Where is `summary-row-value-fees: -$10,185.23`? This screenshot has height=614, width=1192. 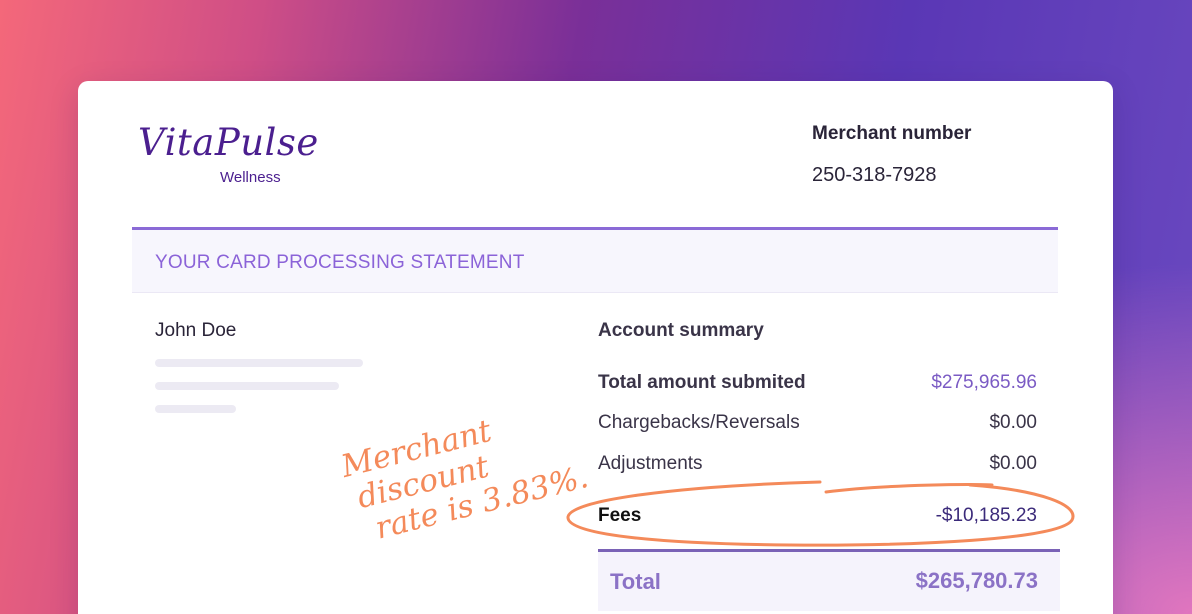
summary-row-value-fees: -$10,185.23 is located at coordinates (986, 515).